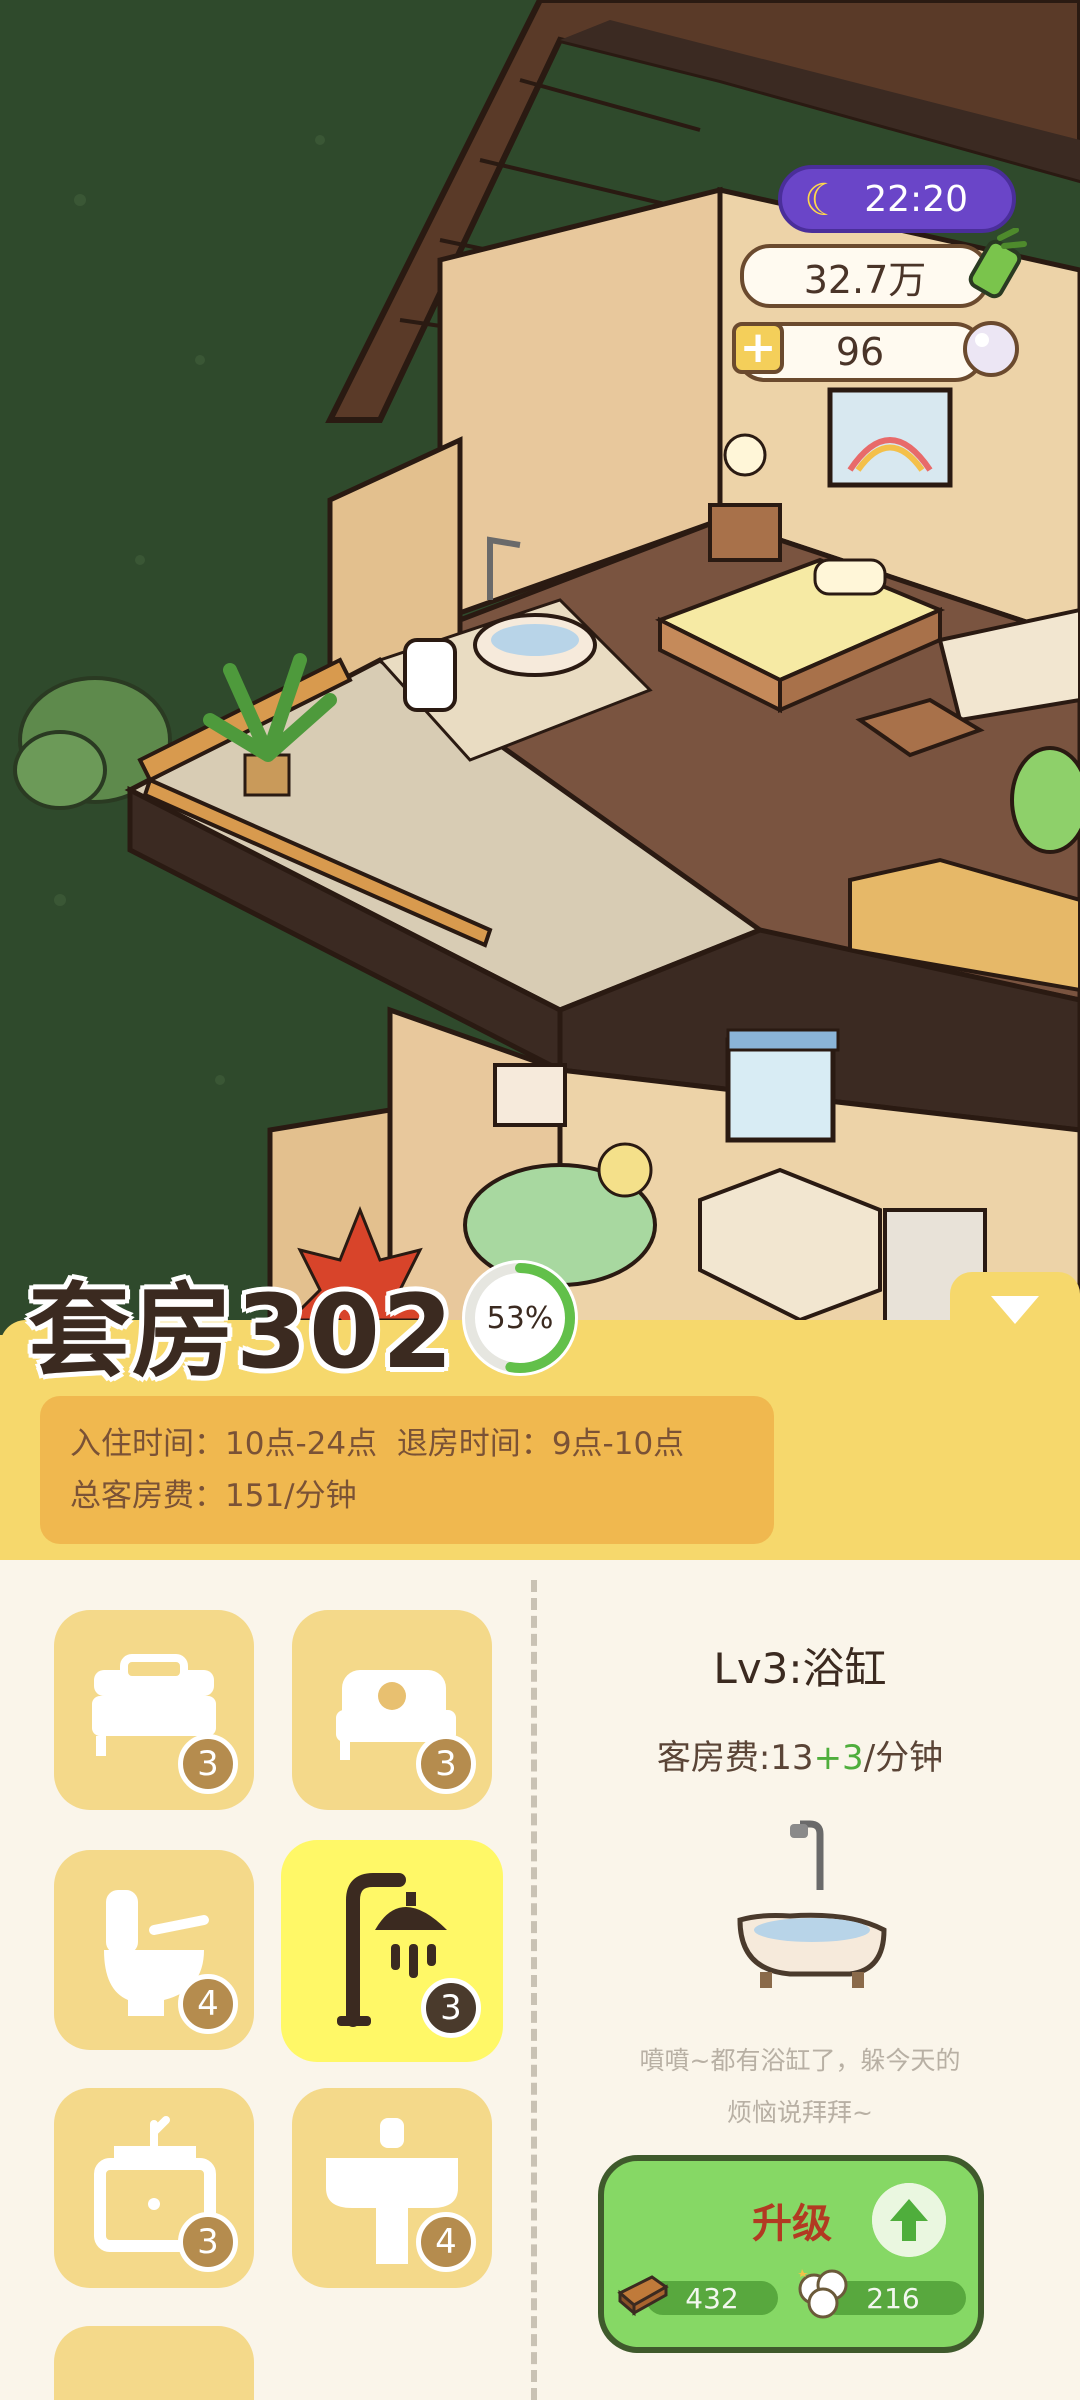 The height and width of the screenshot is (2400, 1080). What do you see at coordinates (991, 349) in the screenshot?
I see `pearl-icon` at bounding box center [991, 349].